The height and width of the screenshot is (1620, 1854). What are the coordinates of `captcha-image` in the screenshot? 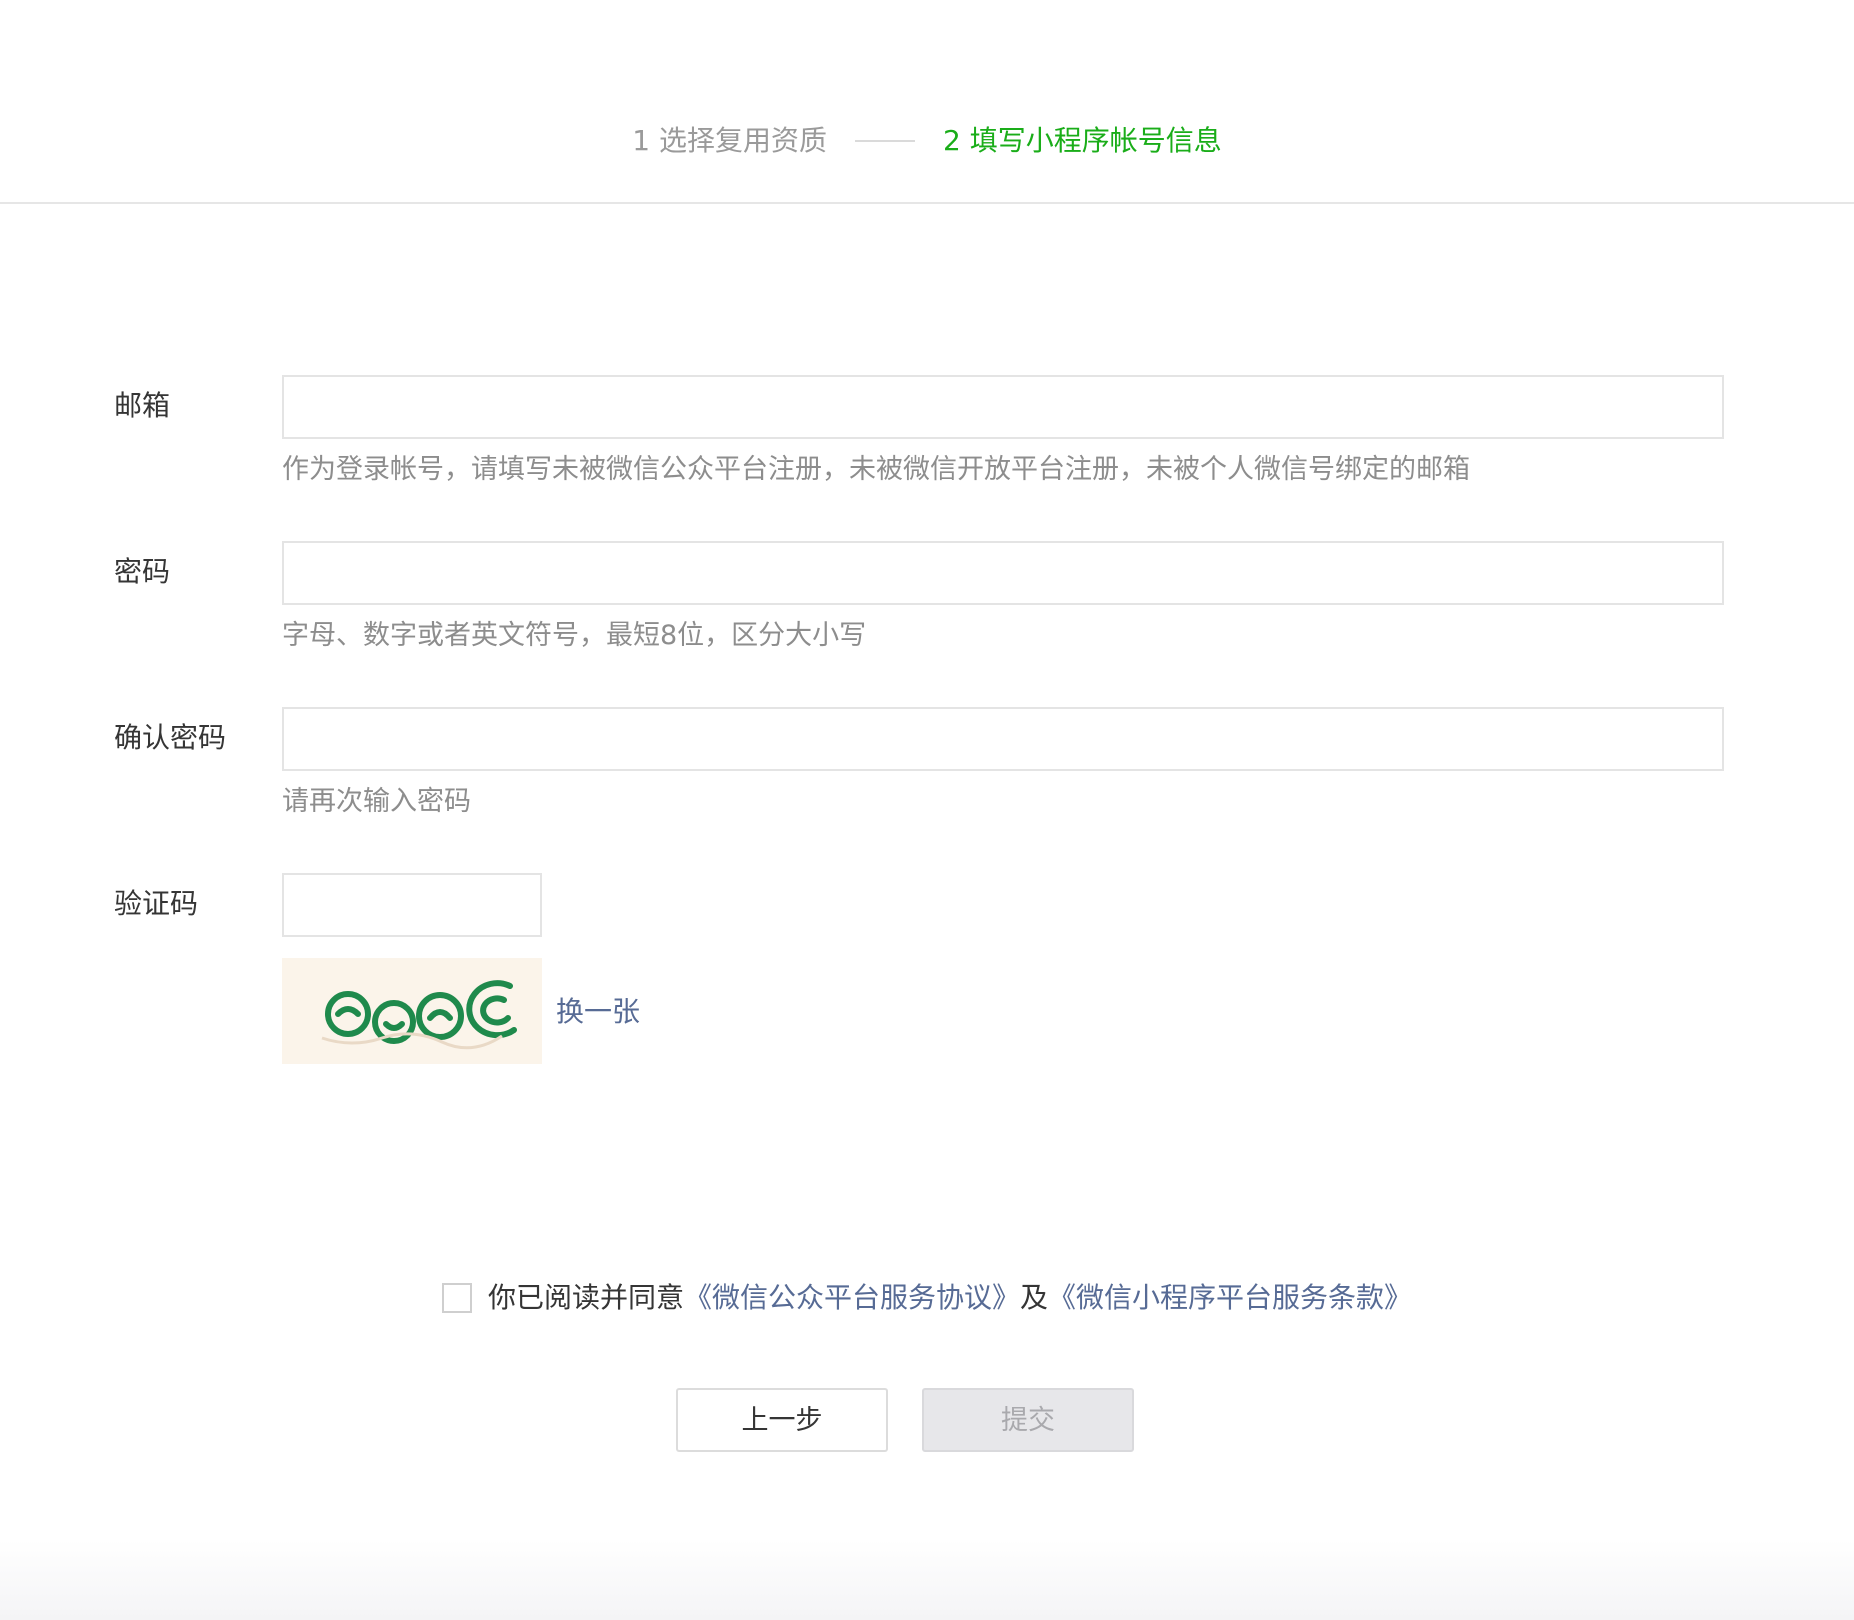 It's located at (412, 1011).